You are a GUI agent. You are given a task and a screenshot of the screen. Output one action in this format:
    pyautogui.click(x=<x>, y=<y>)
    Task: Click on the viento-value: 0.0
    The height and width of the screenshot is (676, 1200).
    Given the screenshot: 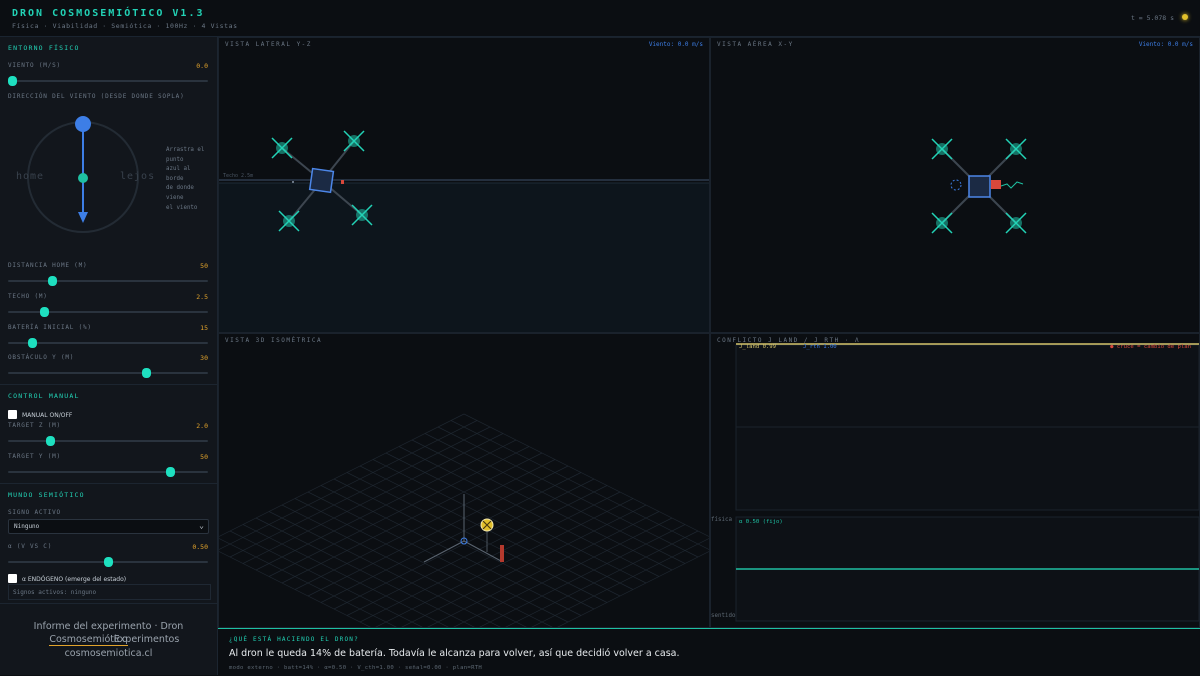 What is the action you would take?
    pyautogui.click(x=202, y=66)
    